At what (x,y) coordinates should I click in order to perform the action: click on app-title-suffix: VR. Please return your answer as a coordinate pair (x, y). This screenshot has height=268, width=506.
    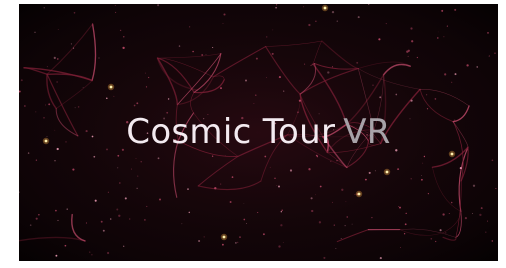
    Looking at the image, I should click on (367, 132).